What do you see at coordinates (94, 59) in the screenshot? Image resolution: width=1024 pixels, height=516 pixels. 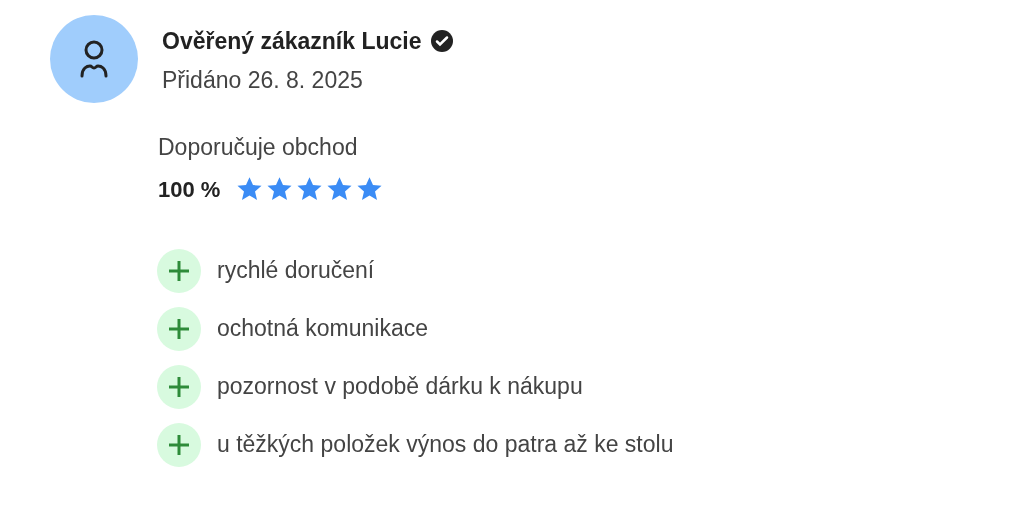 I see `user-icon` at bounding box center [94, 59].